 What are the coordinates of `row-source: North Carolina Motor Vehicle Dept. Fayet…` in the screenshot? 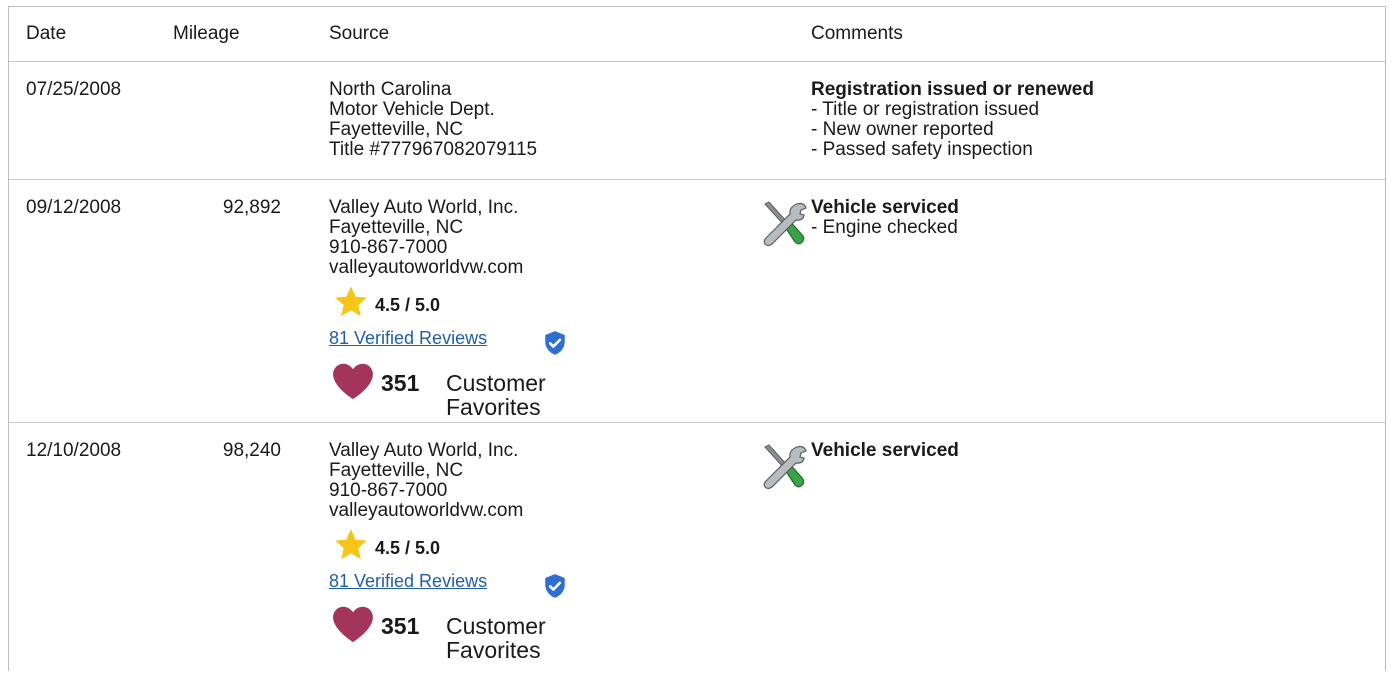 It's located at (433, 120).